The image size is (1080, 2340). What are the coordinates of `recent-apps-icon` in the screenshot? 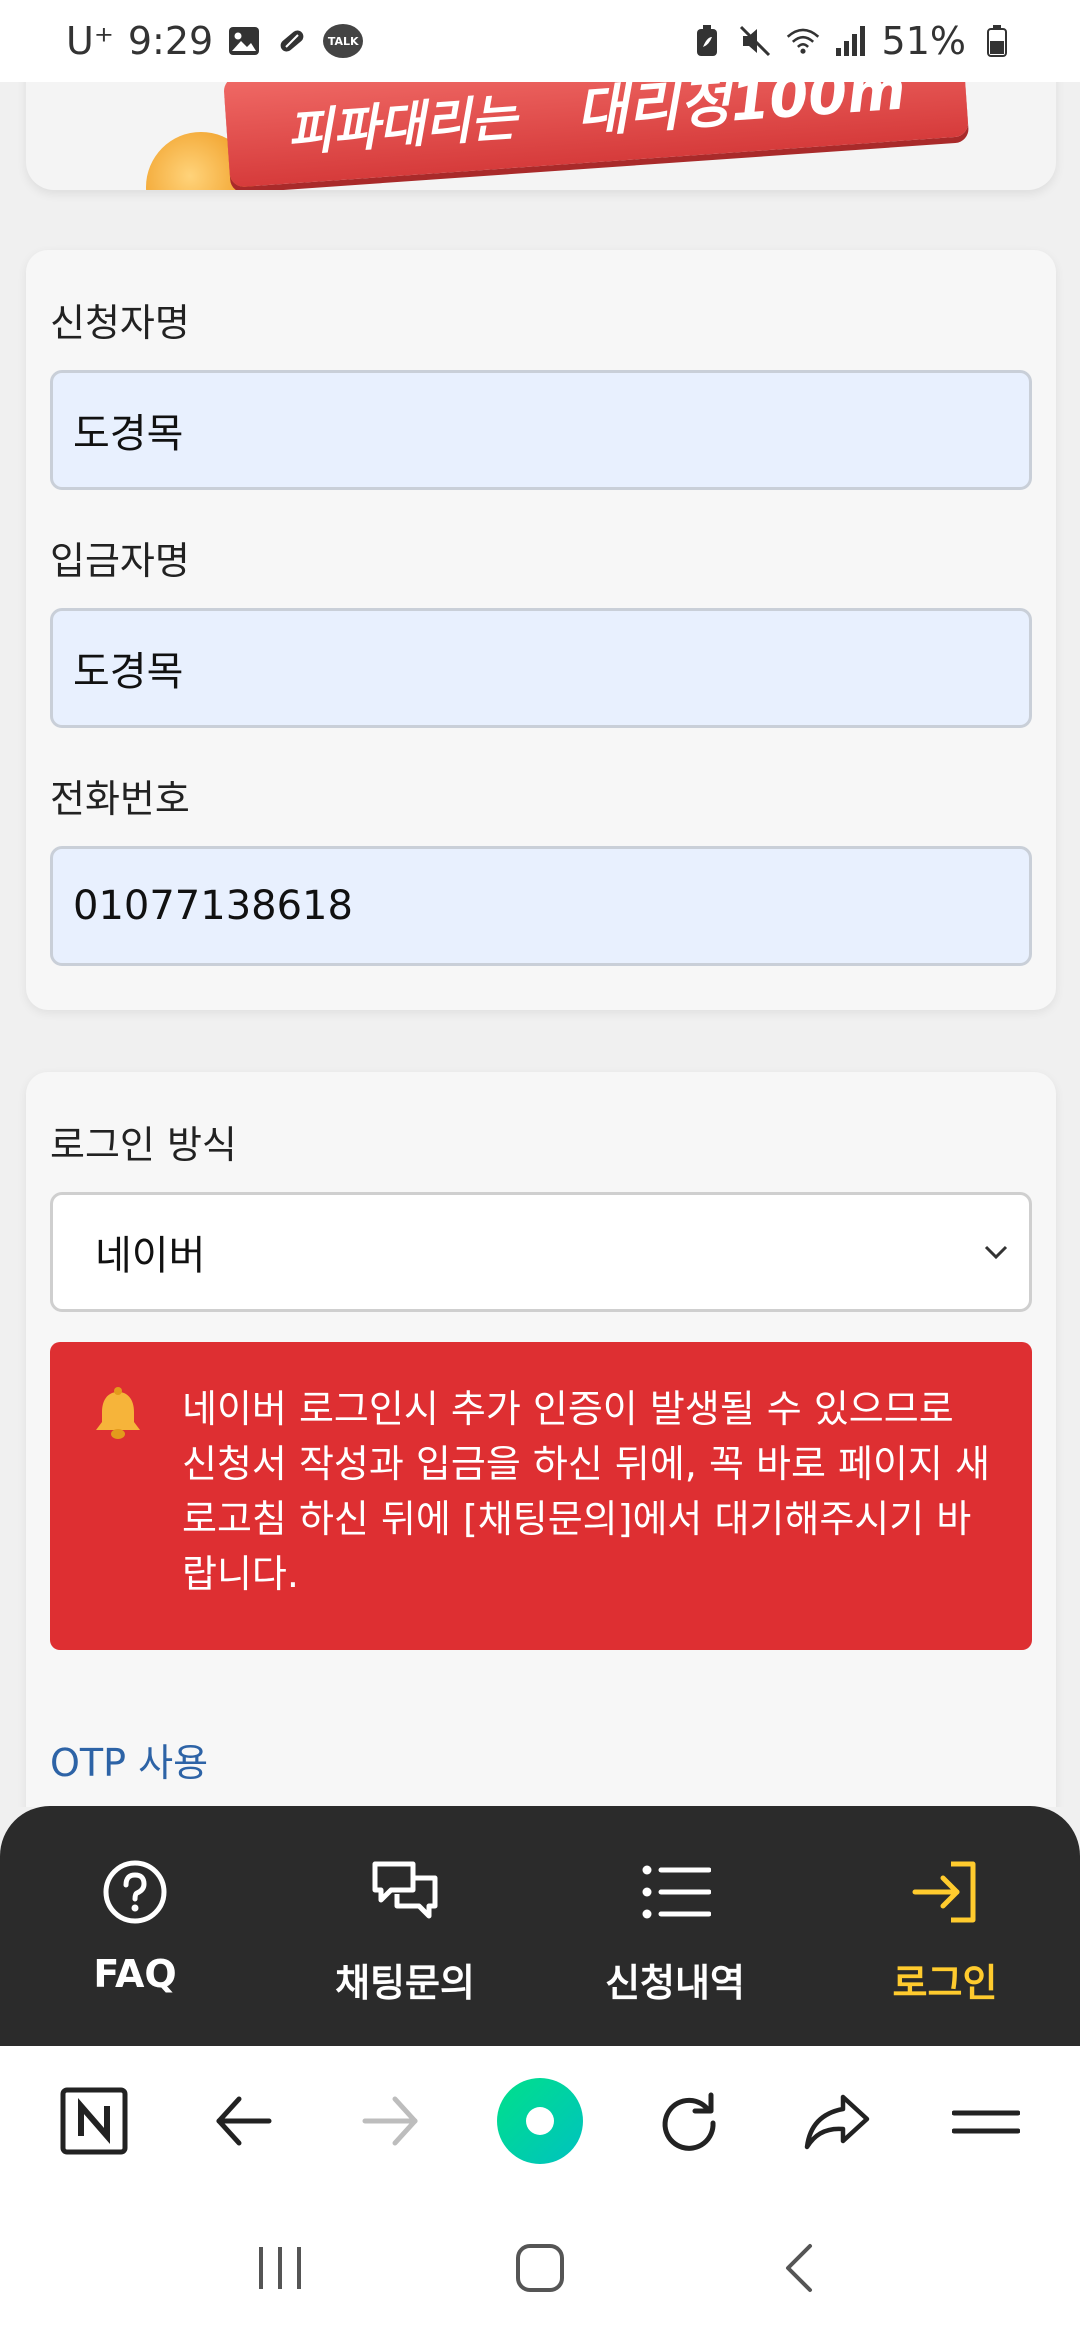 It's located at (280, 2268).